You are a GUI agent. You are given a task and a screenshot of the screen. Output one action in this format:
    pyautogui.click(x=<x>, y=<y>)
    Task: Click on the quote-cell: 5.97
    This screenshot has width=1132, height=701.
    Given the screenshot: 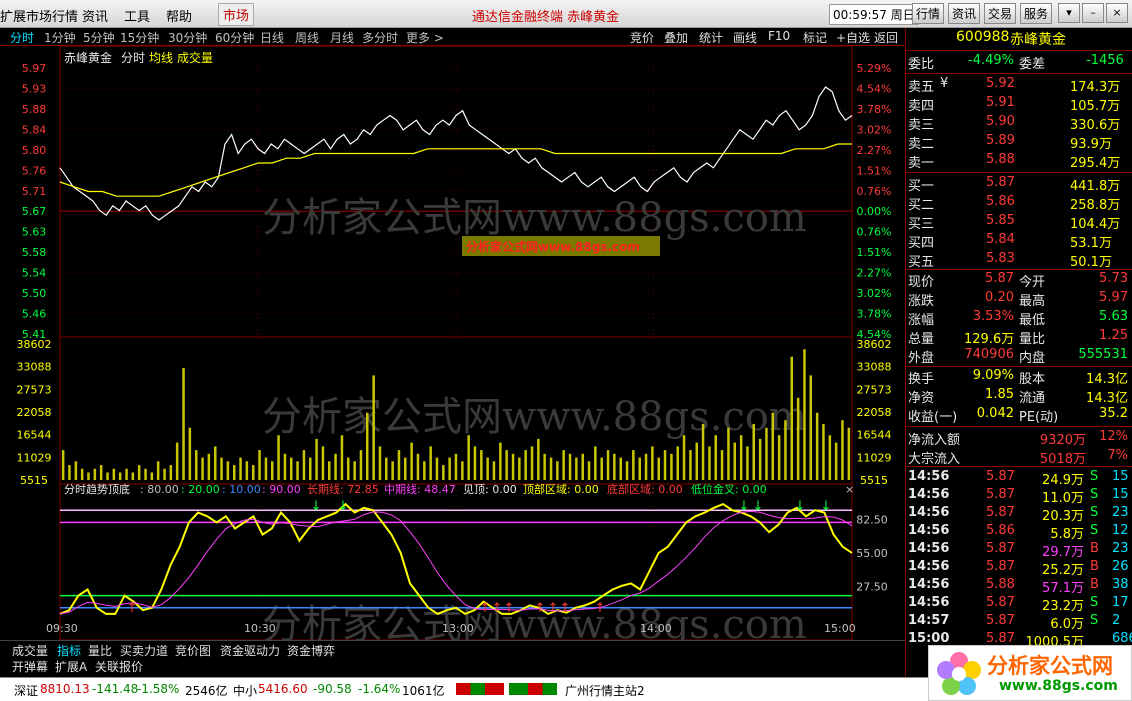 What is the action you would take?
    pyautogui.click(x=1113, y=297)
    